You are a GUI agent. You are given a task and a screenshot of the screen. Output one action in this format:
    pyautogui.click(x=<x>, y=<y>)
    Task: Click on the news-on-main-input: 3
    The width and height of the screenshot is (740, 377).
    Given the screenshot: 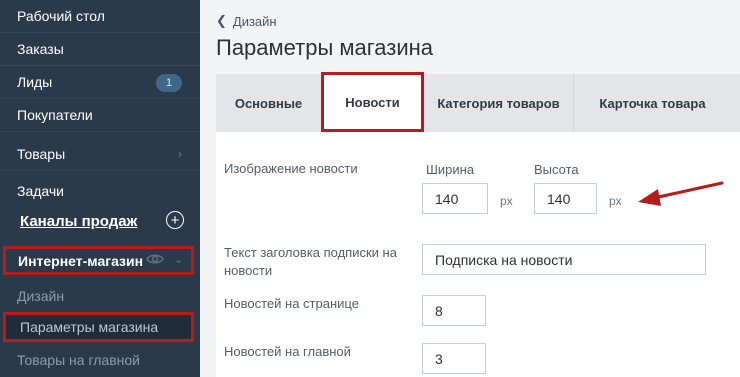 What is the action you would take?
    pyautogui.click(x=454, y=358)
    